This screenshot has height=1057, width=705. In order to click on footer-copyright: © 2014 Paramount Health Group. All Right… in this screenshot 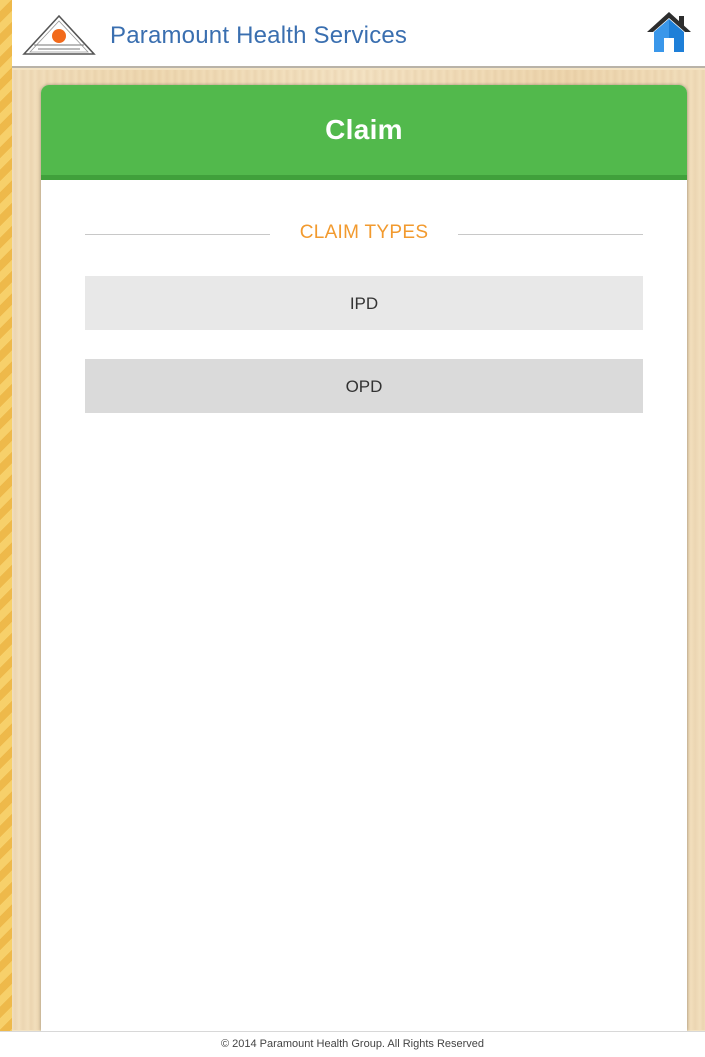, I will do `click(352, 1044)`.